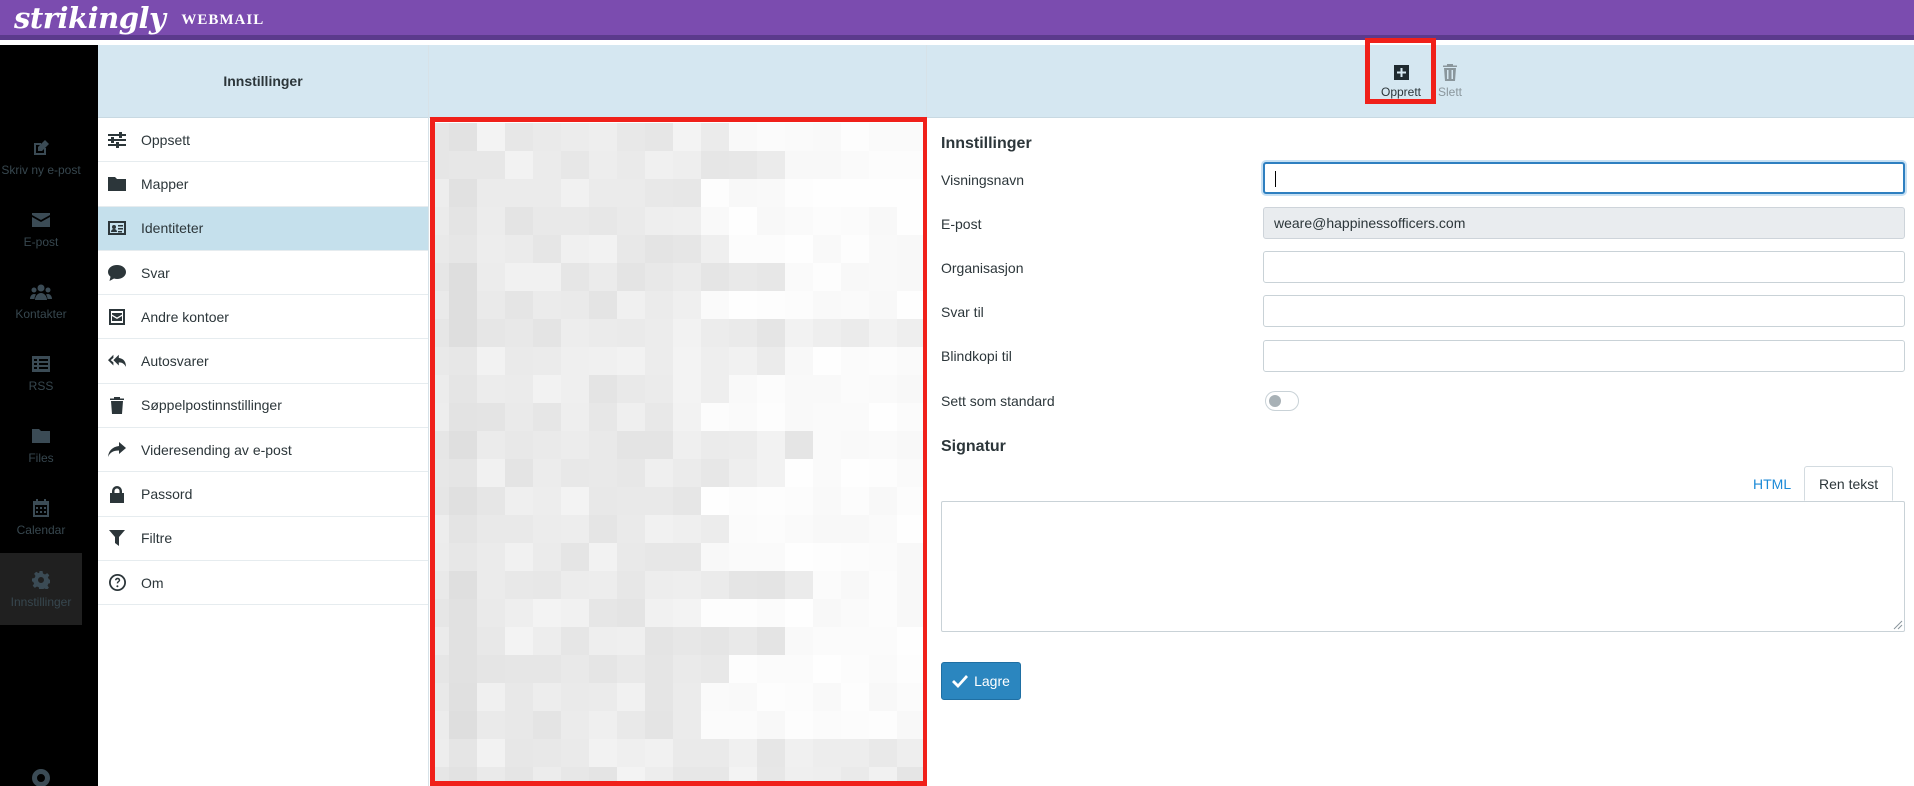  Describe the element at coordinates (962, 312) in the screenshot. I see `reply-to-label: Svar til` at that location.